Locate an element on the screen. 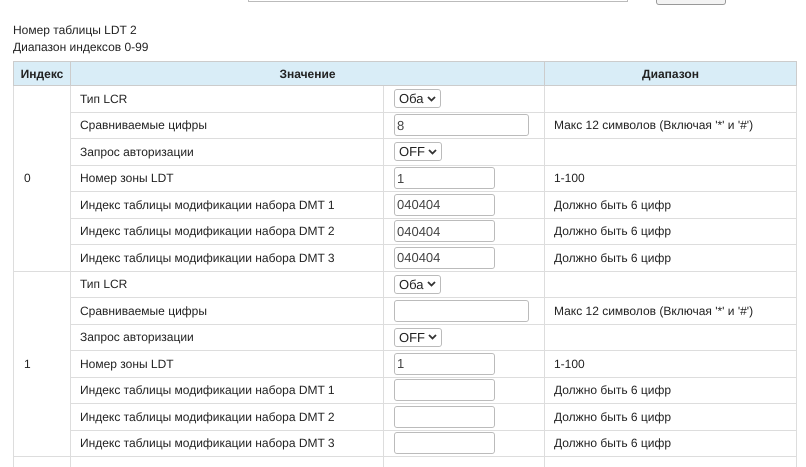 This screenshot has width=806, height=467. index-cell: 1 is located at coordinates (27, 363).